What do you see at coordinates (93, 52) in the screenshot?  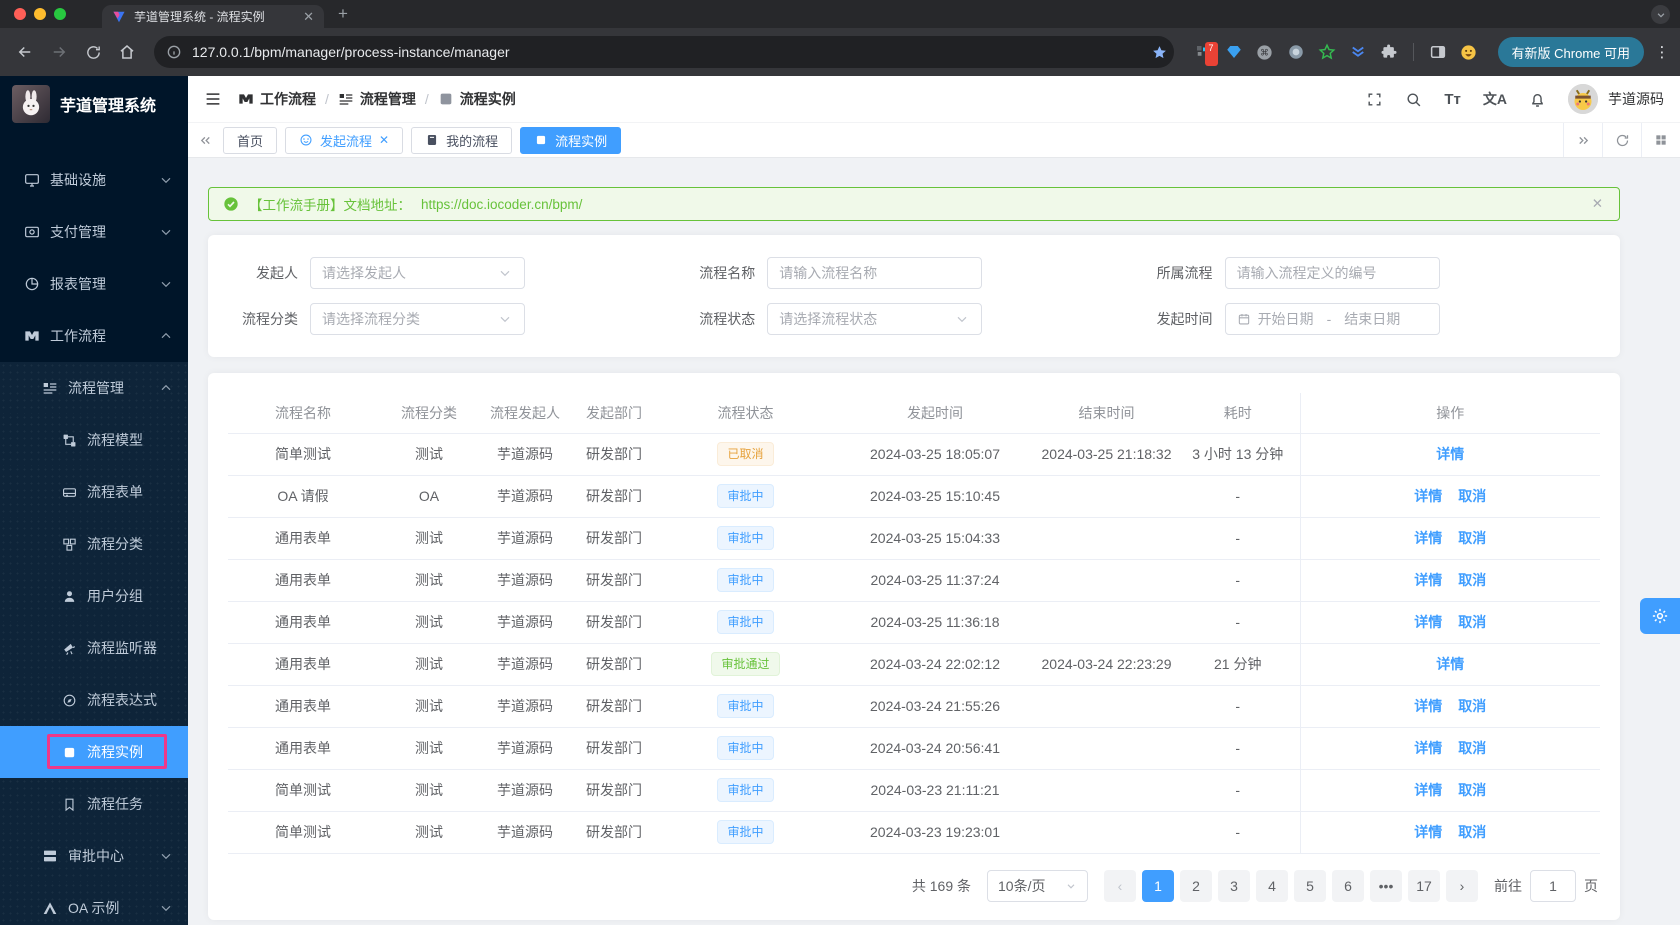 I see `reload-button` at bounding box center [93, 52].